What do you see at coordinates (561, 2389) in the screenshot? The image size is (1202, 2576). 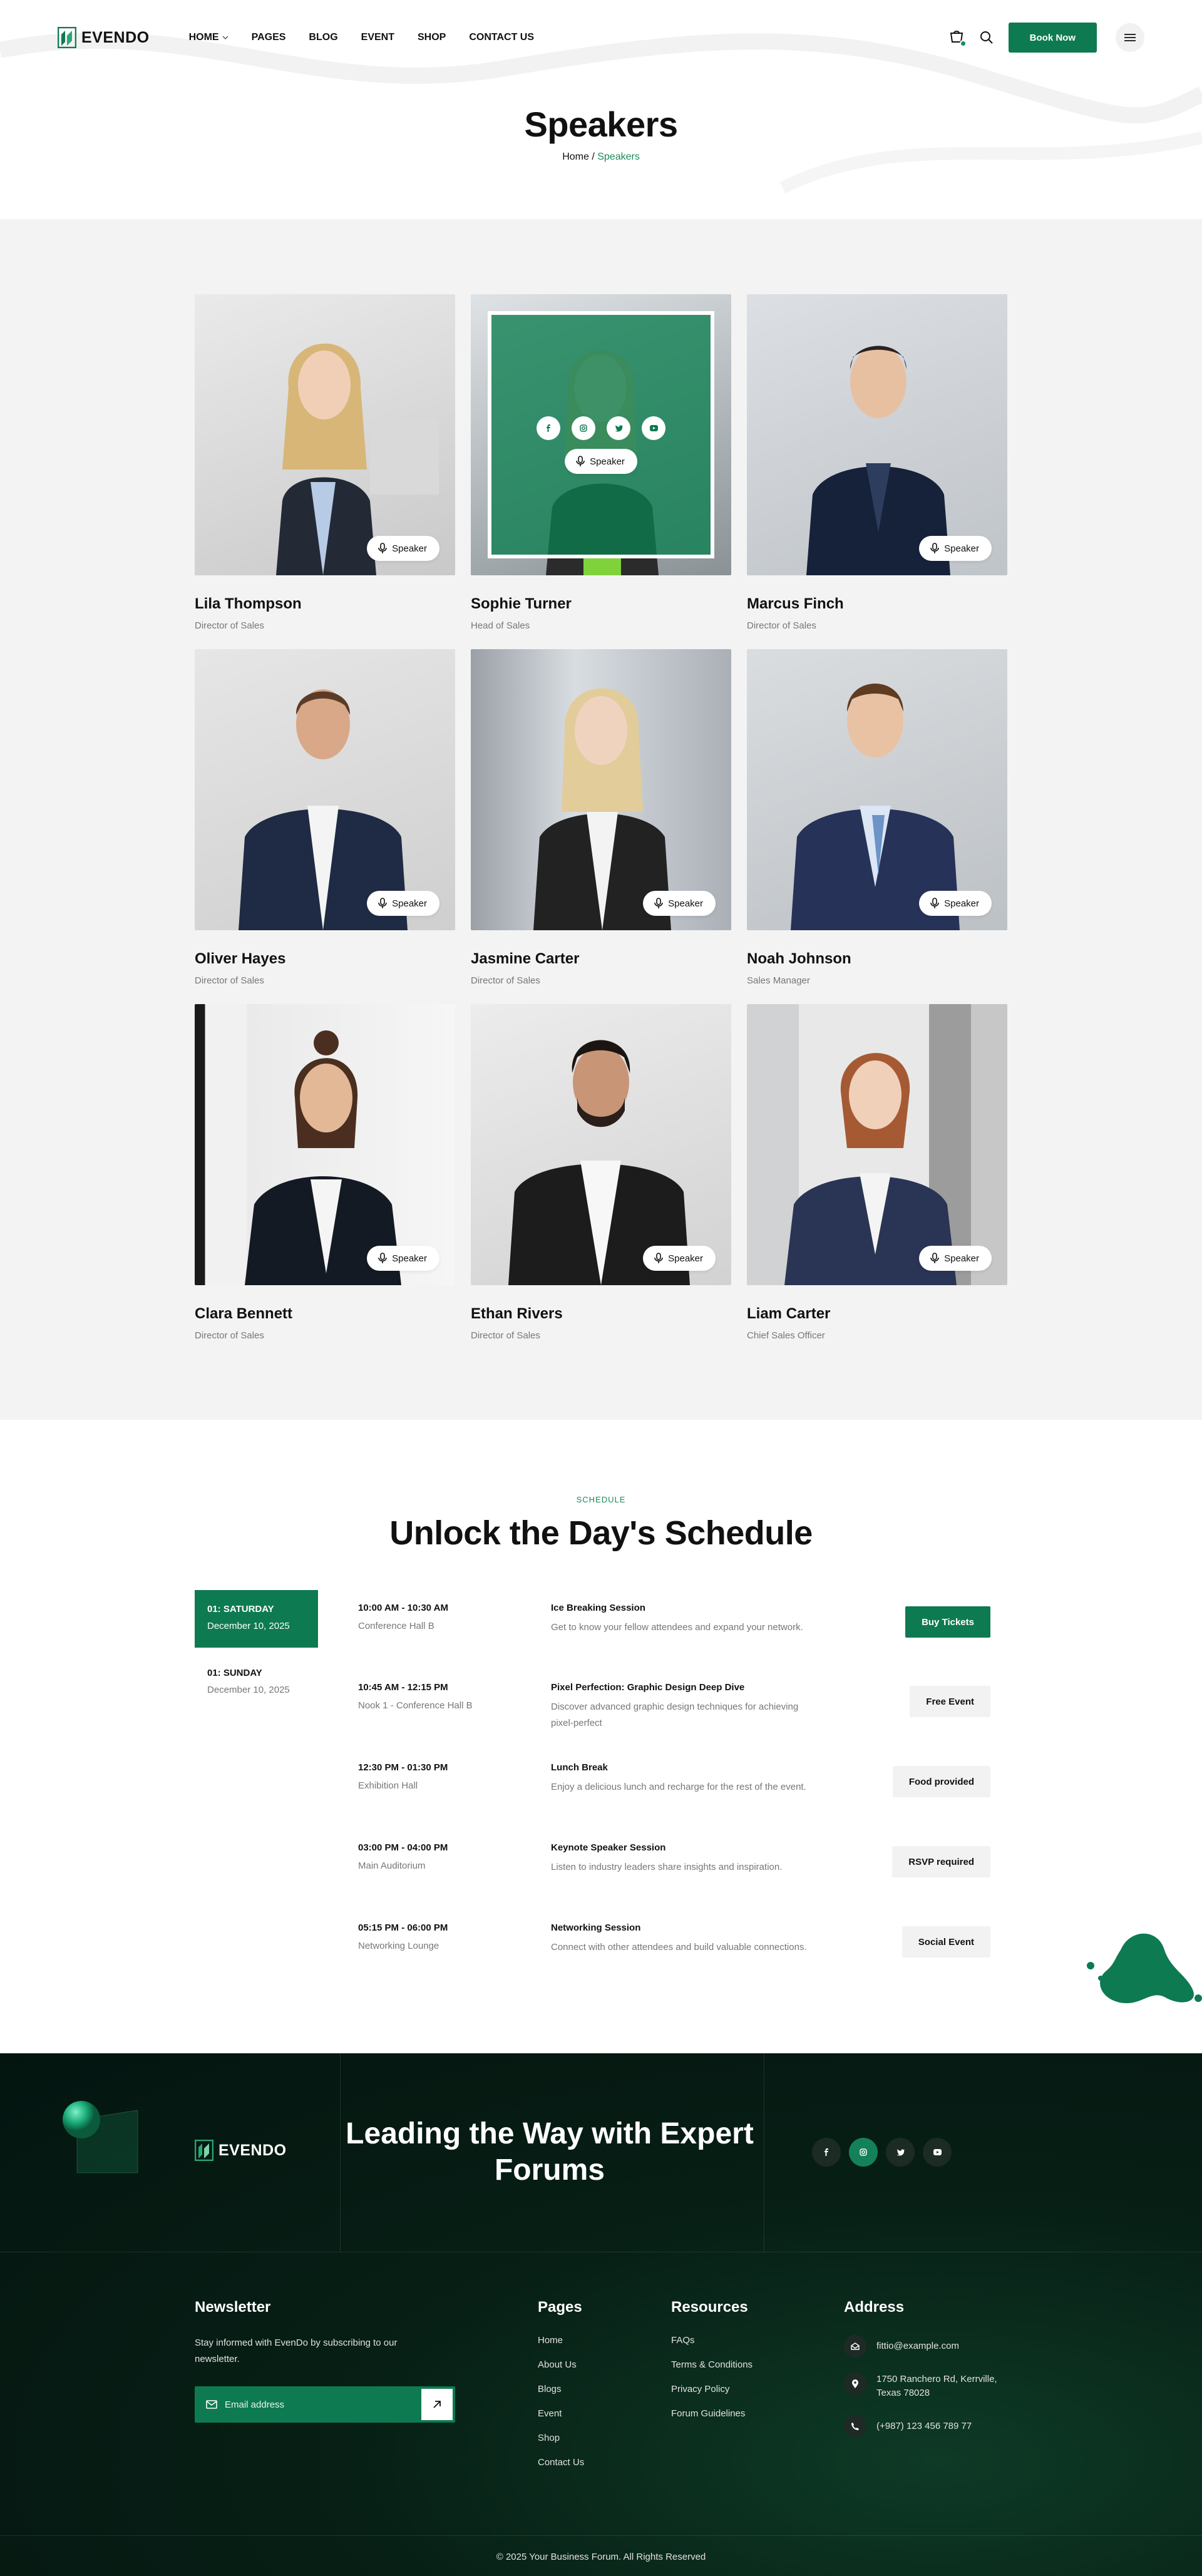 I see `footer-link-blogs: Blogs` at bounding box center [561, 2389].